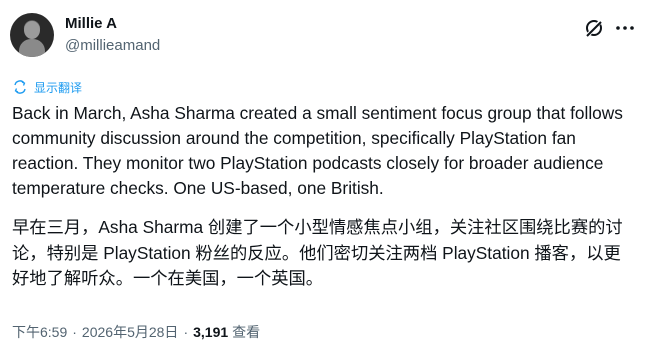  I want to click on more-icon, so click(625, 28).